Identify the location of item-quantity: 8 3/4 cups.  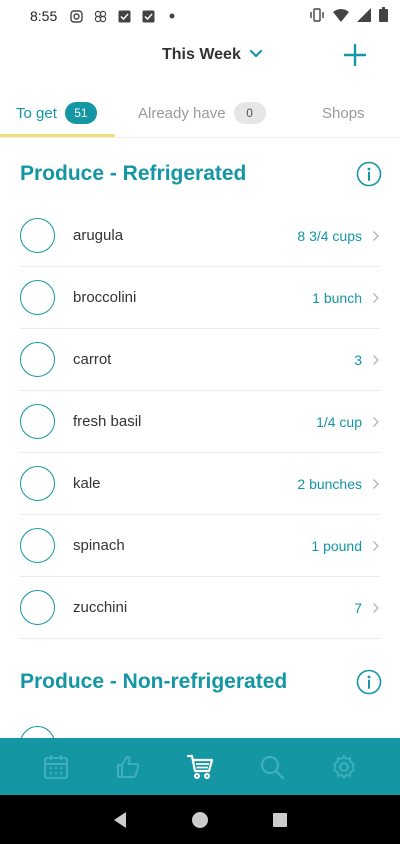
(329, 235).